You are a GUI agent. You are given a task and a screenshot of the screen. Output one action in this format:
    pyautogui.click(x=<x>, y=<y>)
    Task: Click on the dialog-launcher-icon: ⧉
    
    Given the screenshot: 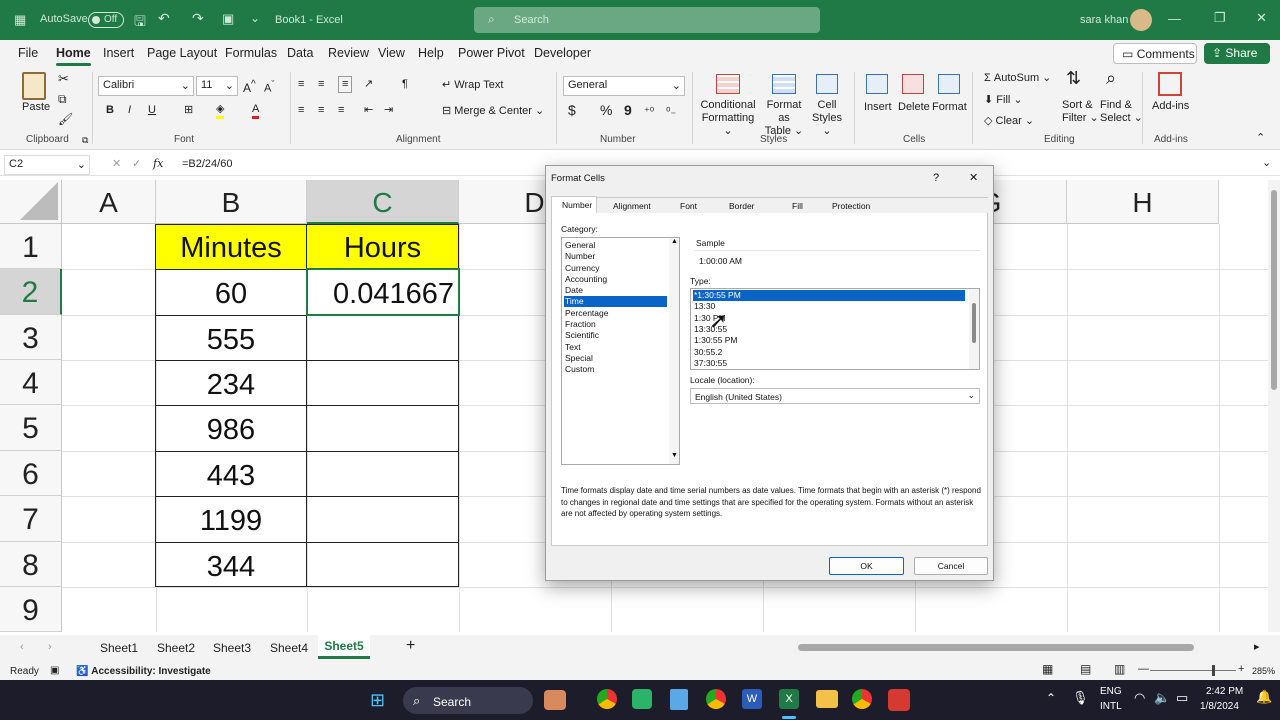 What is the action you would take?
    pyautogui.click(x=85, y=140)
    